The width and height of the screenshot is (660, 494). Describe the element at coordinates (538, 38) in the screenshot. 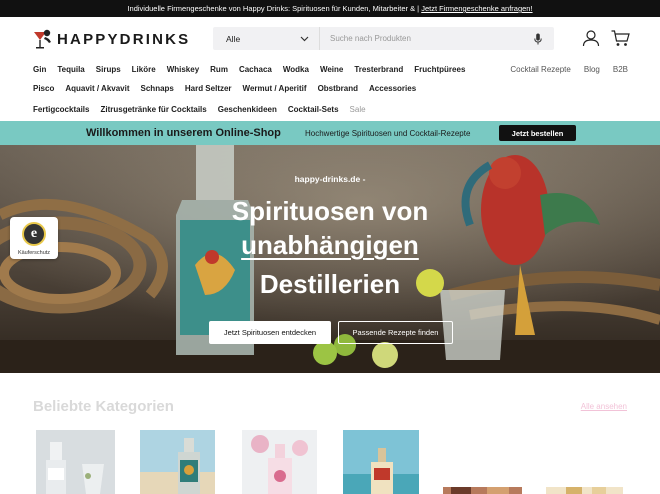

I see `microphone-icon` at that location.